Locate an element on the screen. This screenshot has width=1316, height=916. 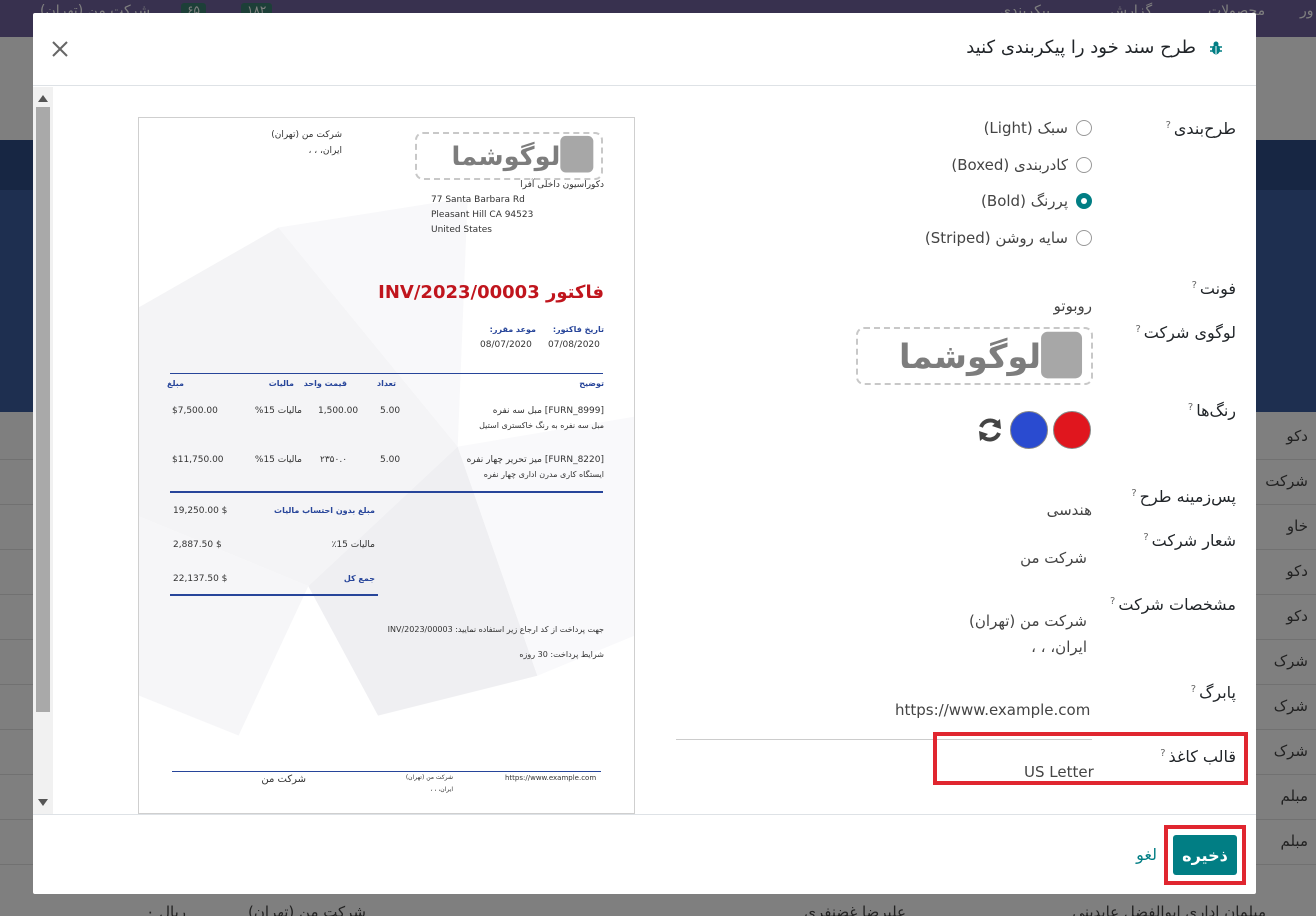
preview-footer-line is located at coordinates (386, 771).